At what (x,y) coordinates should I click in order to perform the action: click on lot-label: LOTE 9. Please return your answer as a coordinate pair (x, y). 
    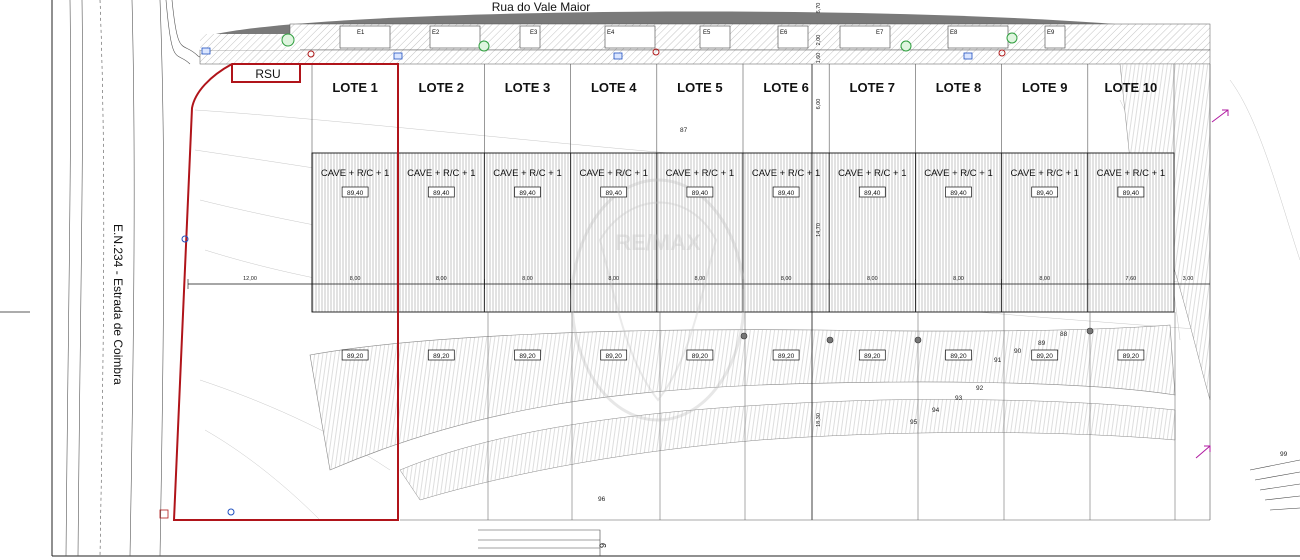
    Looking at the image, I should click on (1045, 87).